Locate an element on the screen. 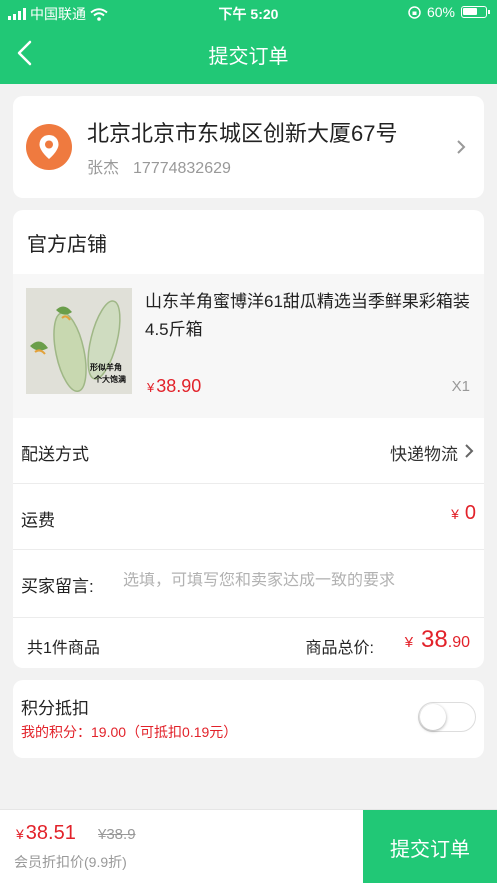 The image size is (497, 883). shipping-fee: ¥0 is located at coordinates (463, 513).